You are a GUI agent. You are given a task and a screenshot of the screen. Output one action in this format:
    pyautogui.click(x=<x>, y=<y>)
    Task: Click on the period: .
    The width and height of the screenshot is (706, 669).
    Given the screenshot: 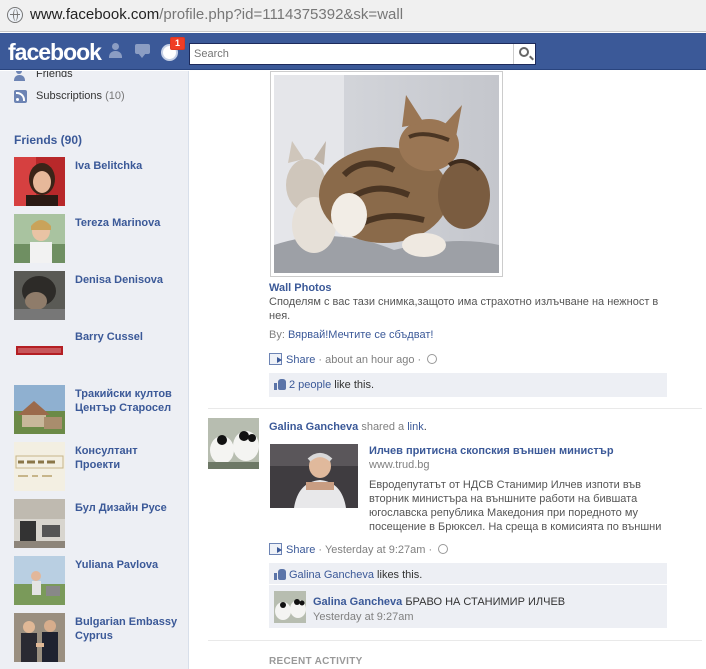 What is the action you would take?
    pyautogui.click(x=425, y=427)
    